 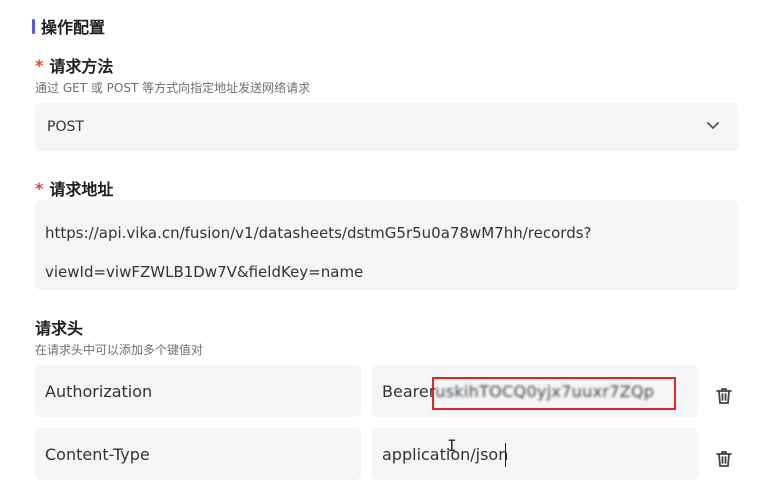 I want to click on headers-label-text: 请求头, so click(x=59, y=328).